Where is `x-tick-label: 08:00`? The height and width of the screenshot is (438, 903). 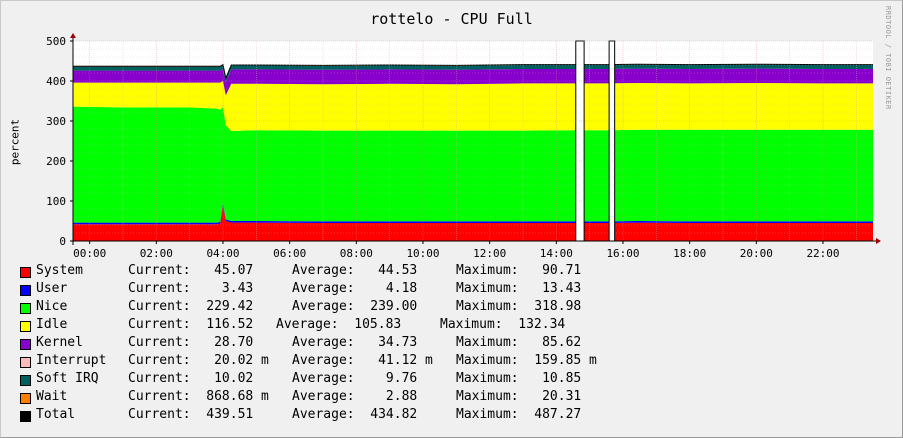
x-tick-label: 08:00 is located at coordinates (356, 253).